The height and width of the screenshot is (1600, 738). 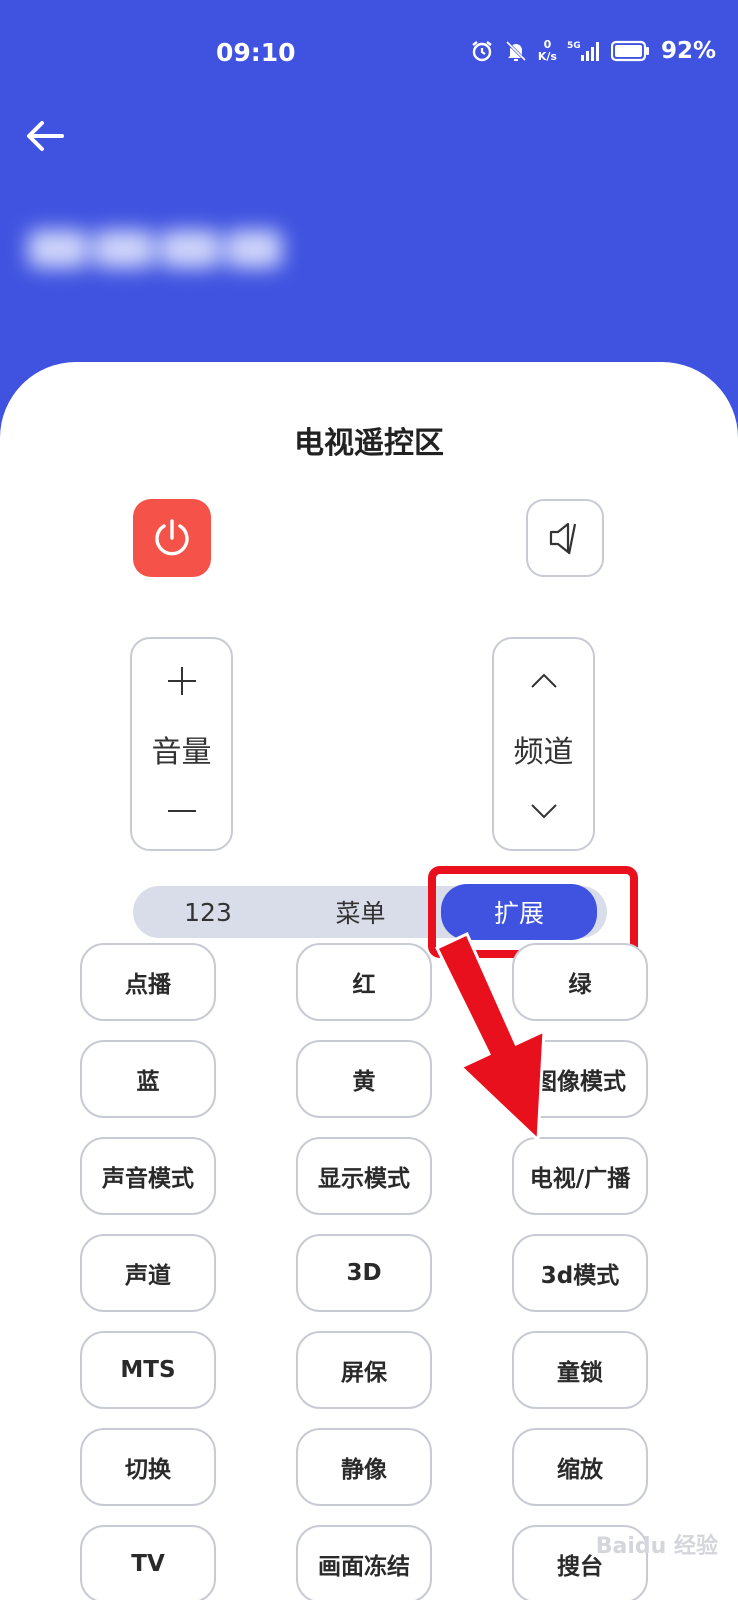 I want to click on channel-down-button, so click(x=543, y=811).